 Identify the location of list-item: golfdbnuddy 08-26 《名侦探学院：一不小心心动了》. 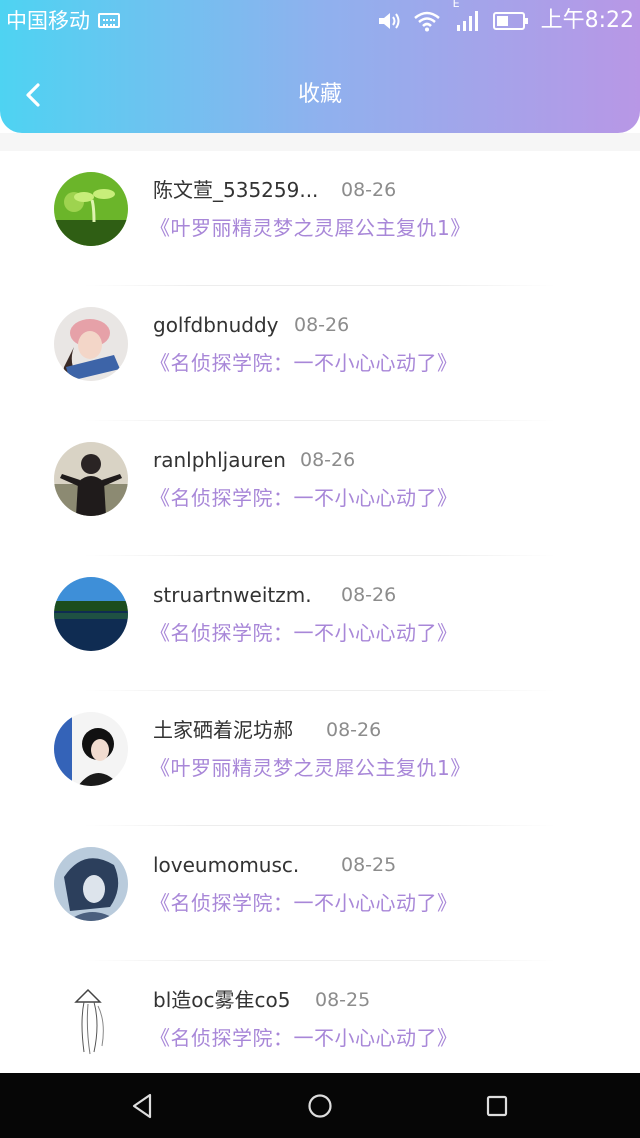
(320, 353).